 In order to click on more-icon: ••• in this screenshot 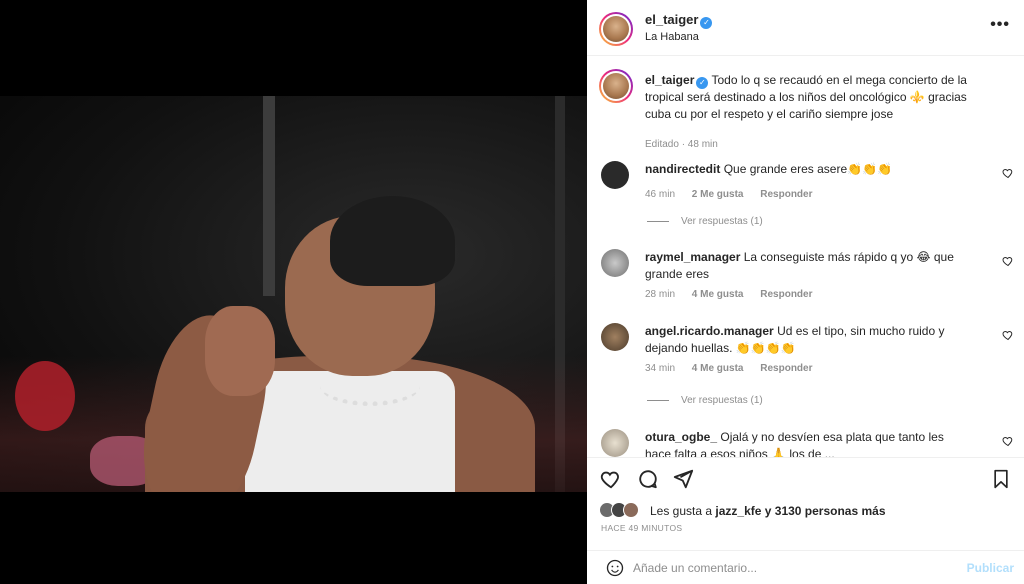, I will do `click(1000, 25)`.